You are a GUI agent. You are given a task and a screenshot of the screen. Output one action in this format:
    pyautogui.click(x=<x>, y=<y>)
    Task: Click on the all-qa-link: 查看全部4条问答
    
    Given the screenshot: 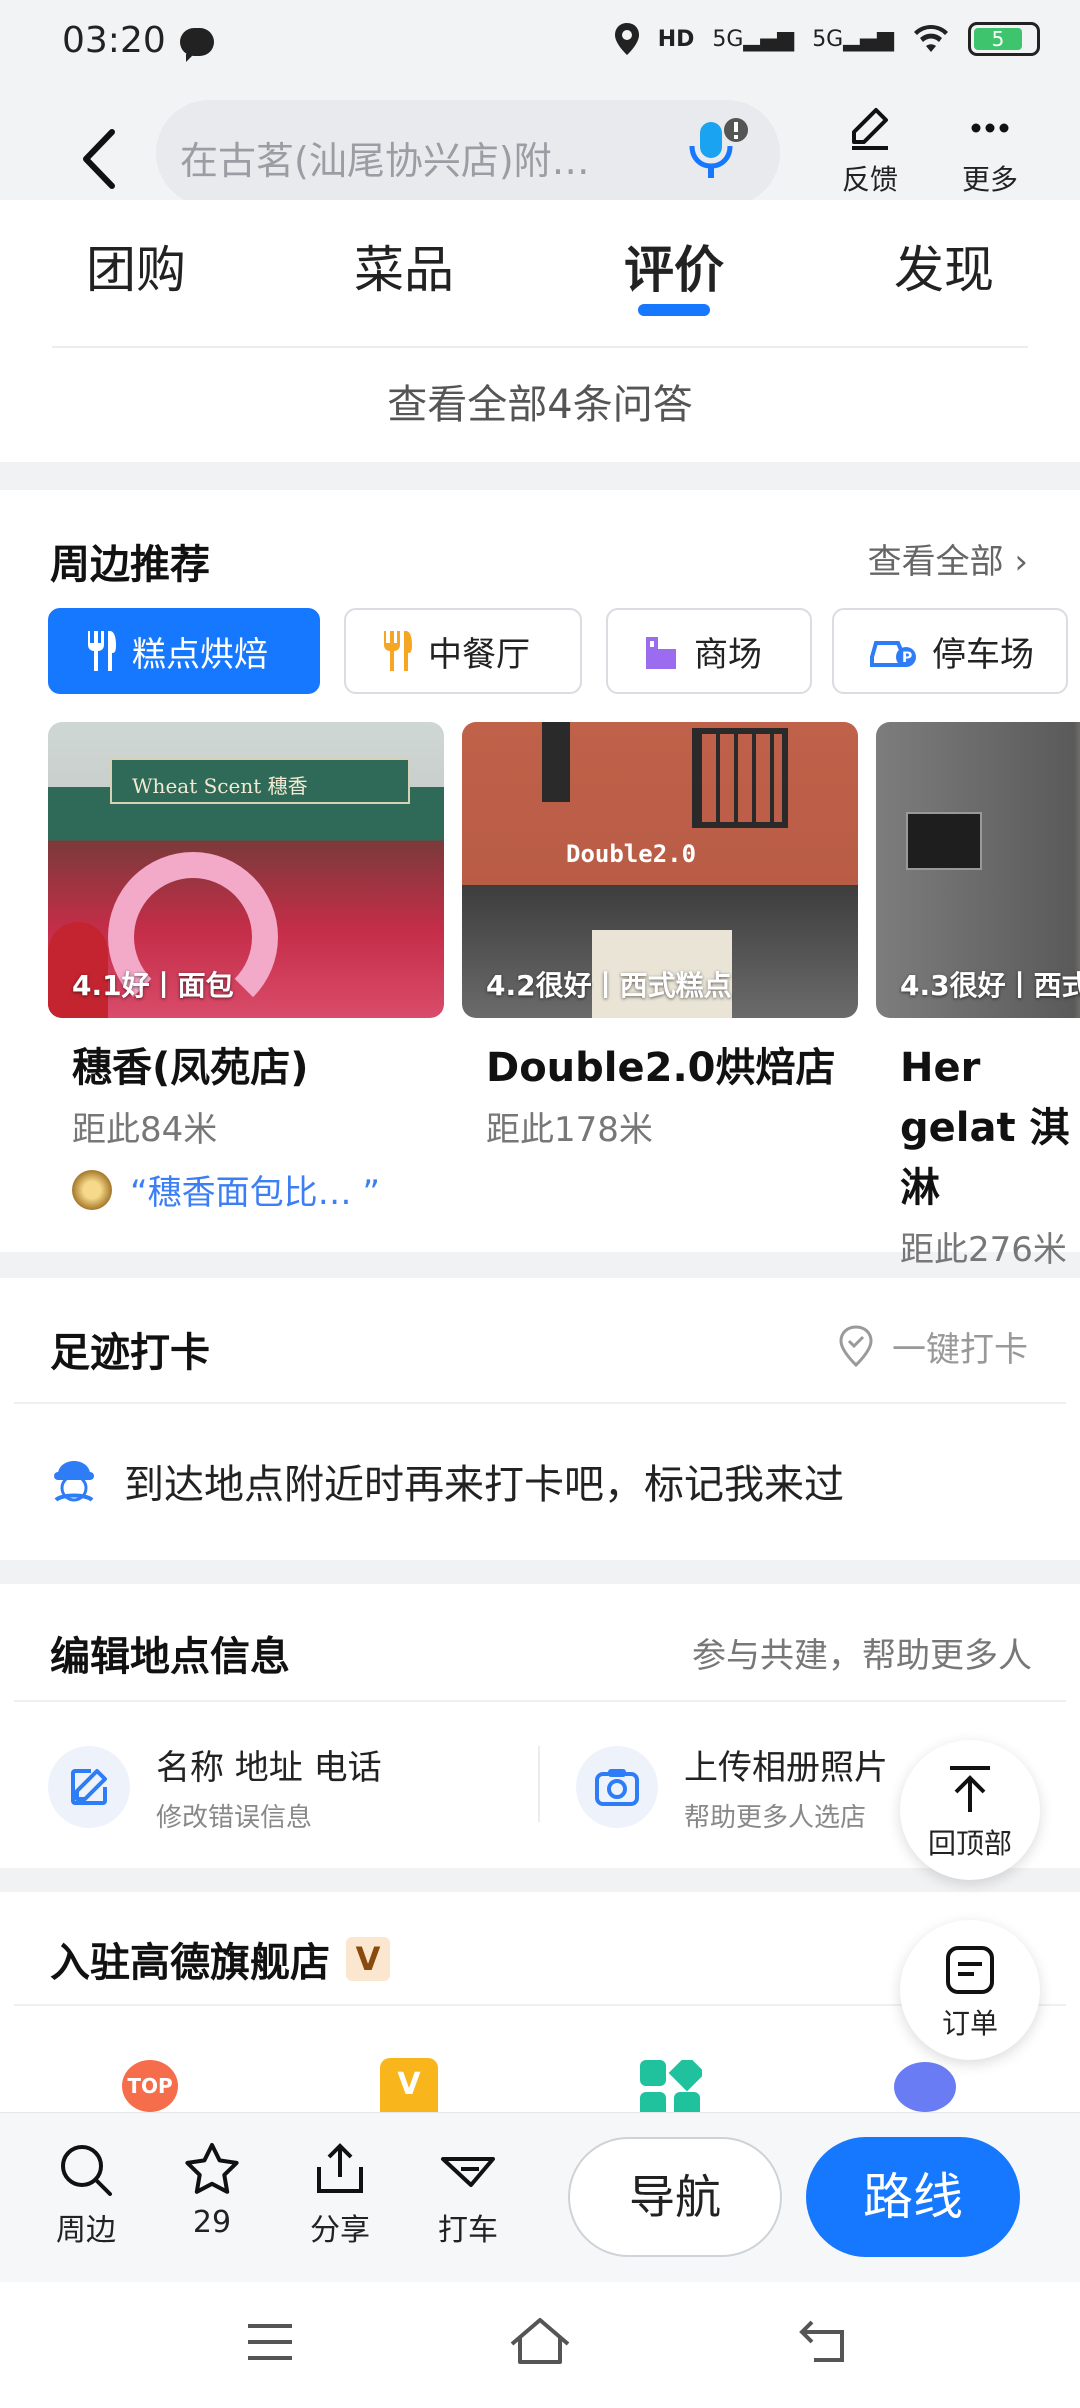 What is the action you would take?
    pyautogui.click(x=540, y=401)
    